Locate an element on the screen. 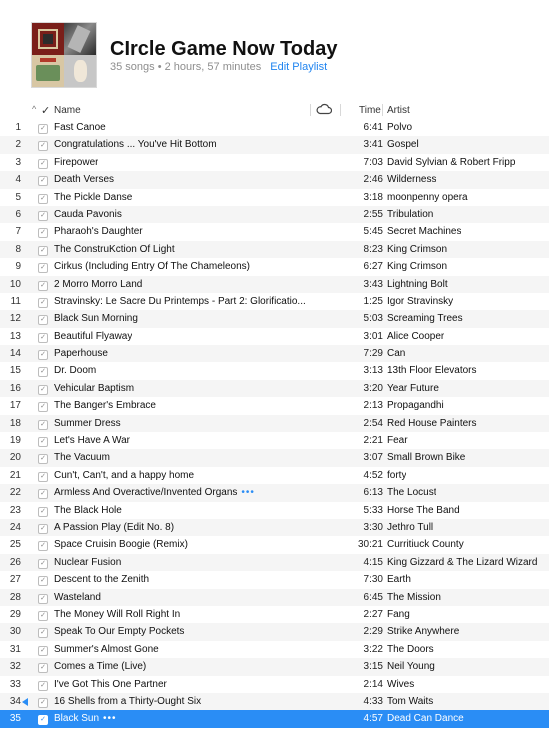 The width and height of the screenshot is (549, 747). track-number: 32 is located at coordinates (15, 667).